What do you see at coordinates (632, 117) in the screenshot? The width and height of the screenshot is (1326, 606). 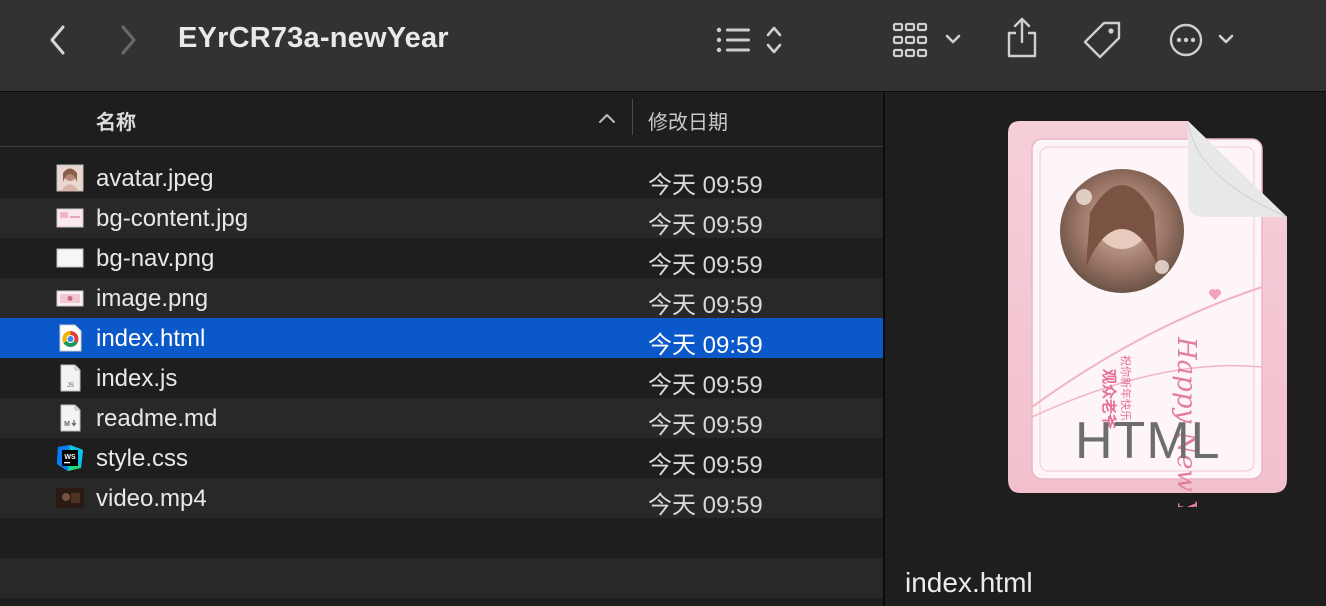 I see `column-divider` at bounding box center [632, 117].